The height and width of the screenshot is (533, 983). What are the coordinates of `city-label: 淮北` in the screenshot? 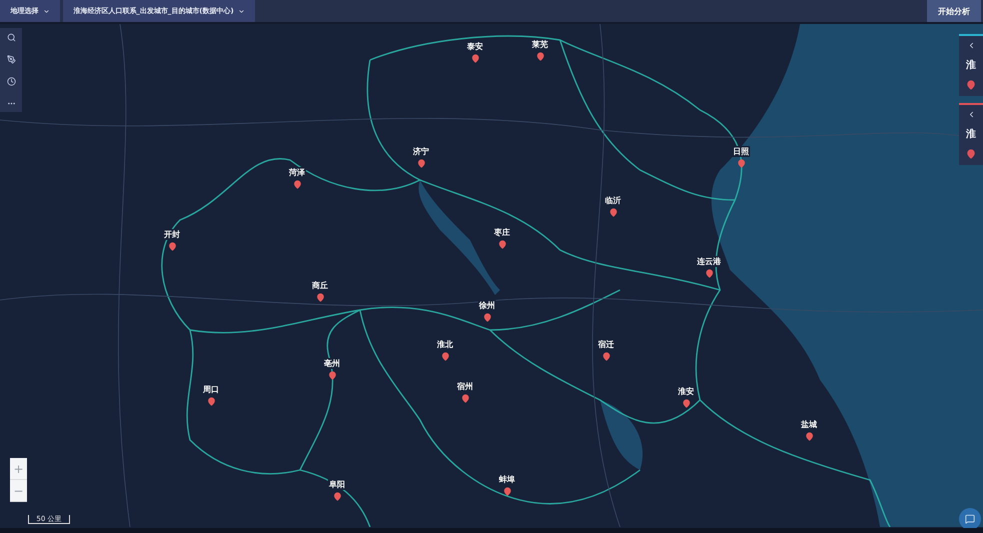 It's located at (445, 344).